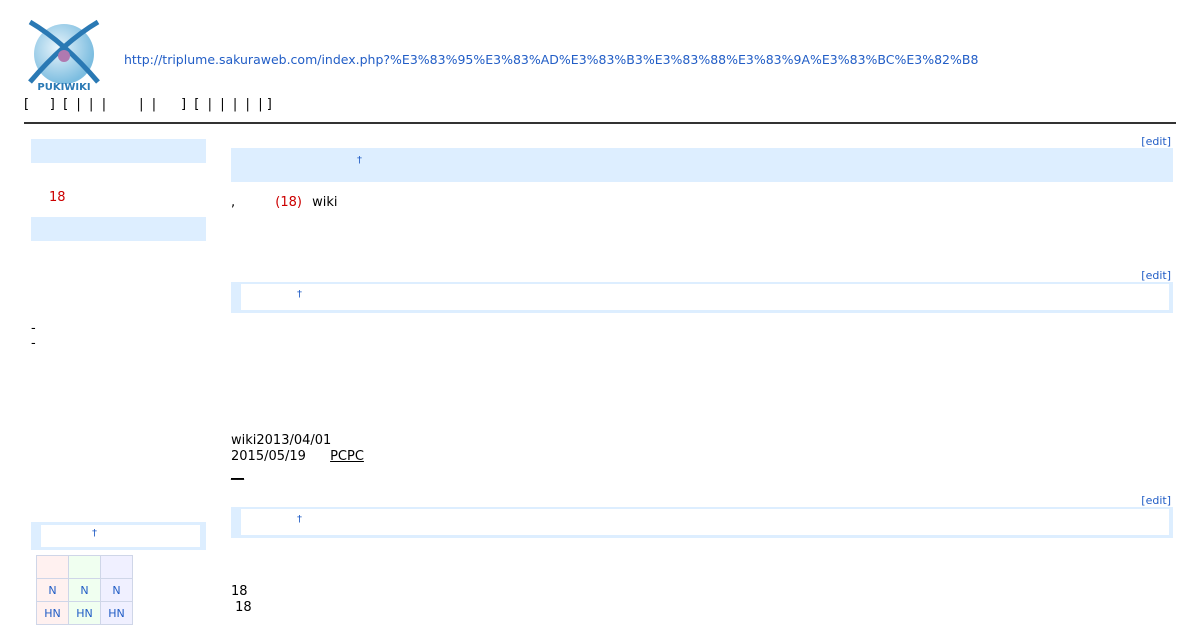 Image resolution: width=1200 pixels, height=630 pixels. What do you see at coordinates (241, 607) in the screenshot?
I see `footer-count-2: 18` at bounding box center [241, 607].